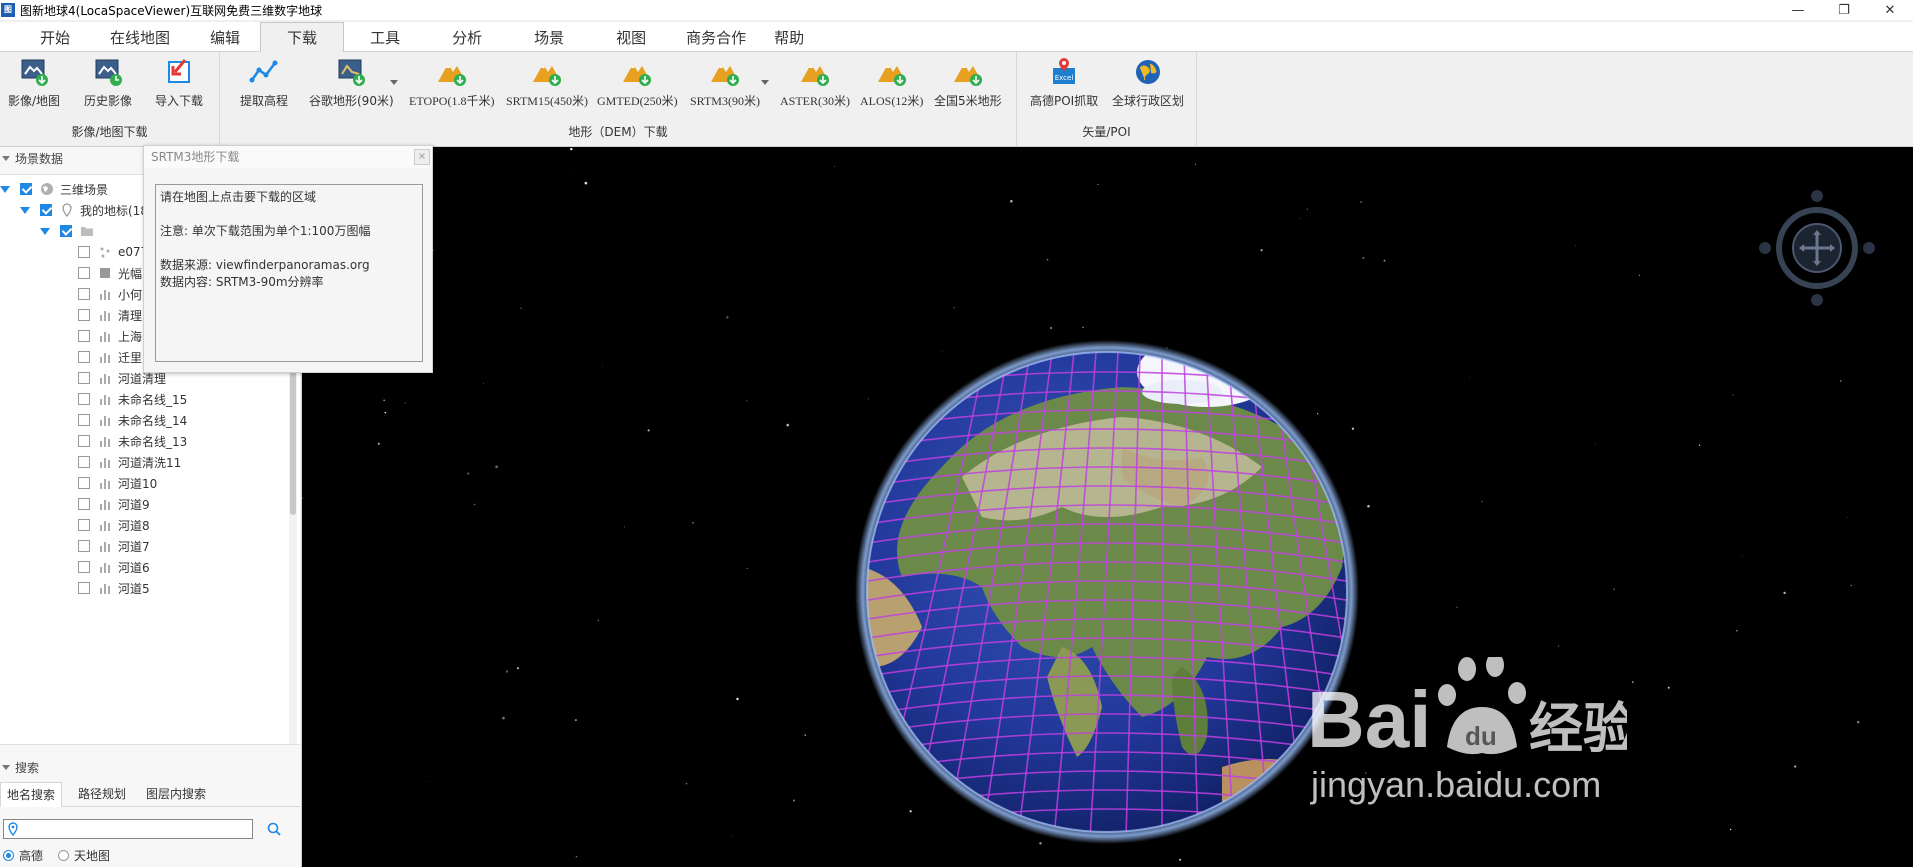  I want to click on national-5m-terrain-button: 全国5米地形, so click(968, 82).